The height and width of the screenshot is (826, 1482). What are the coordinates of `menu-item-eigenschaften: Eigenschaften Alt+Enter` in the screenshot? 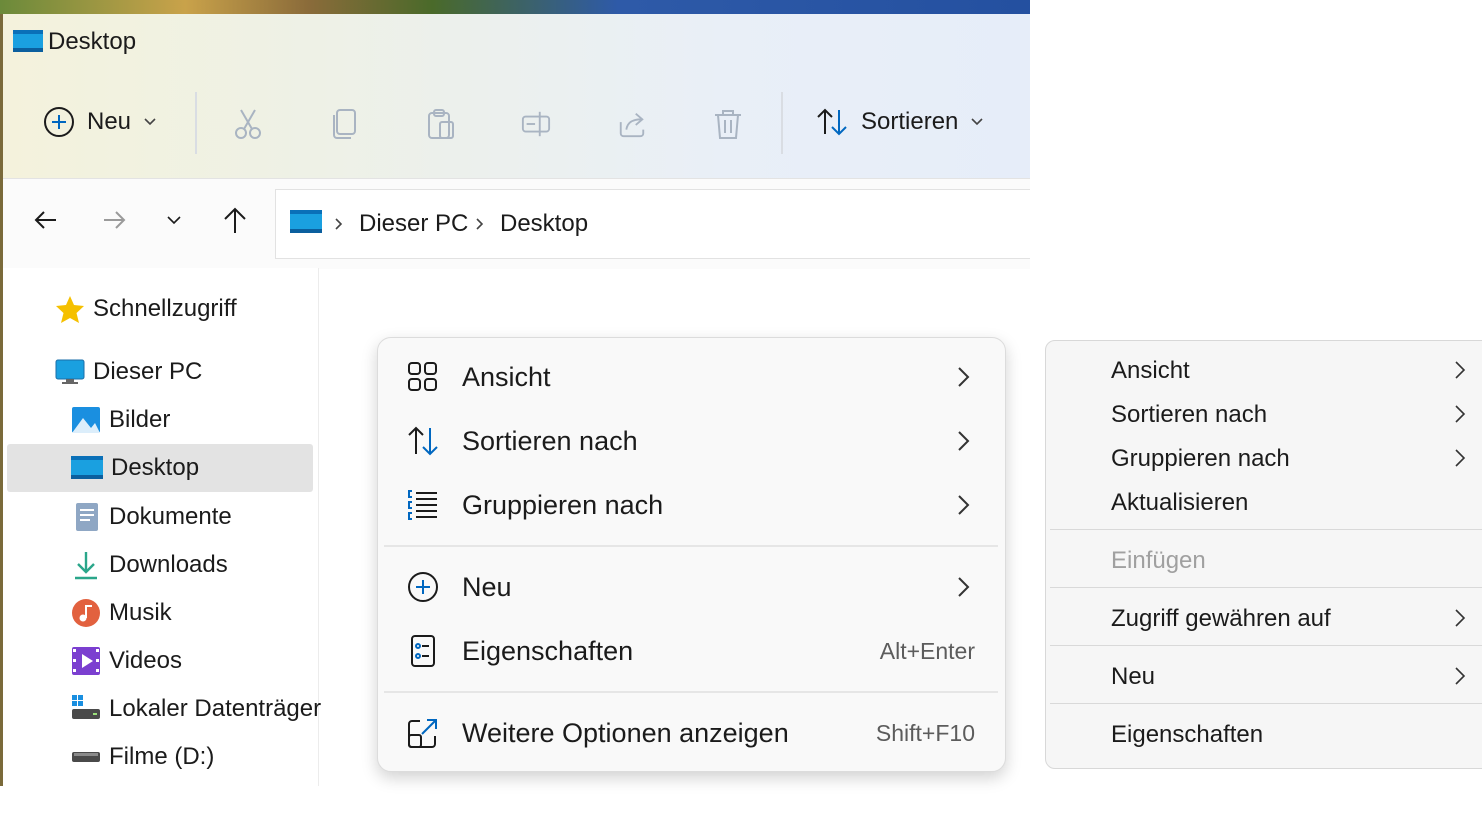 It's located at (691, 651).